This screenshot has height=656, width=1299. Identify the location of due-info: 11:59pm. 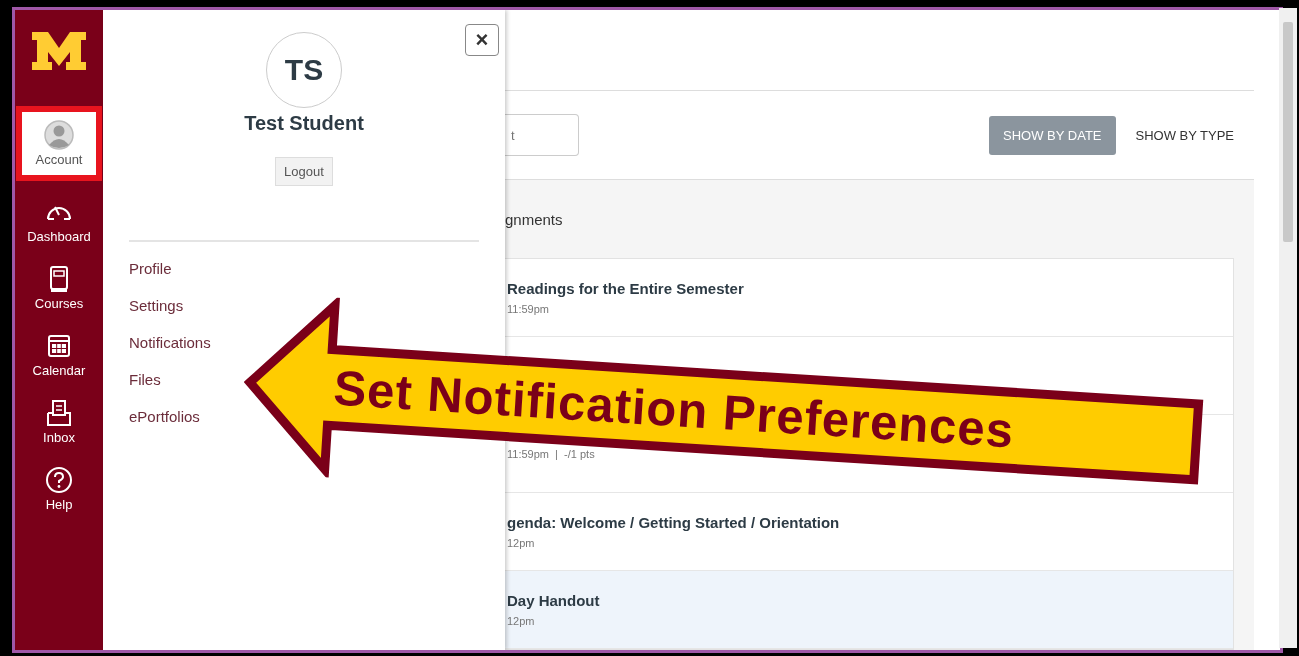
(528, 309).